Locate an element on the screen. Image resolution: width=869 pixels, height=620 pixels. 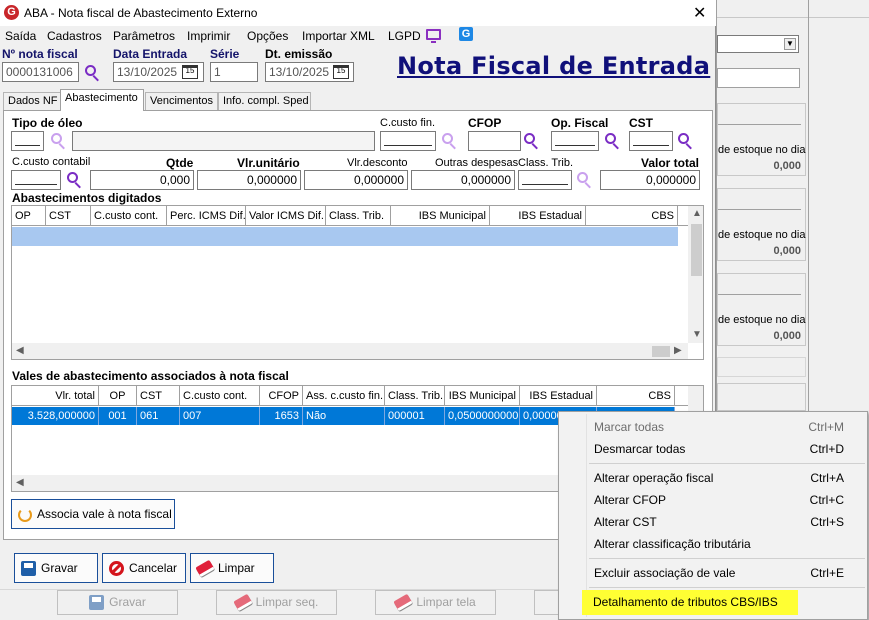
stock-value-1: 0,000 is located at coordinates (787, 166).